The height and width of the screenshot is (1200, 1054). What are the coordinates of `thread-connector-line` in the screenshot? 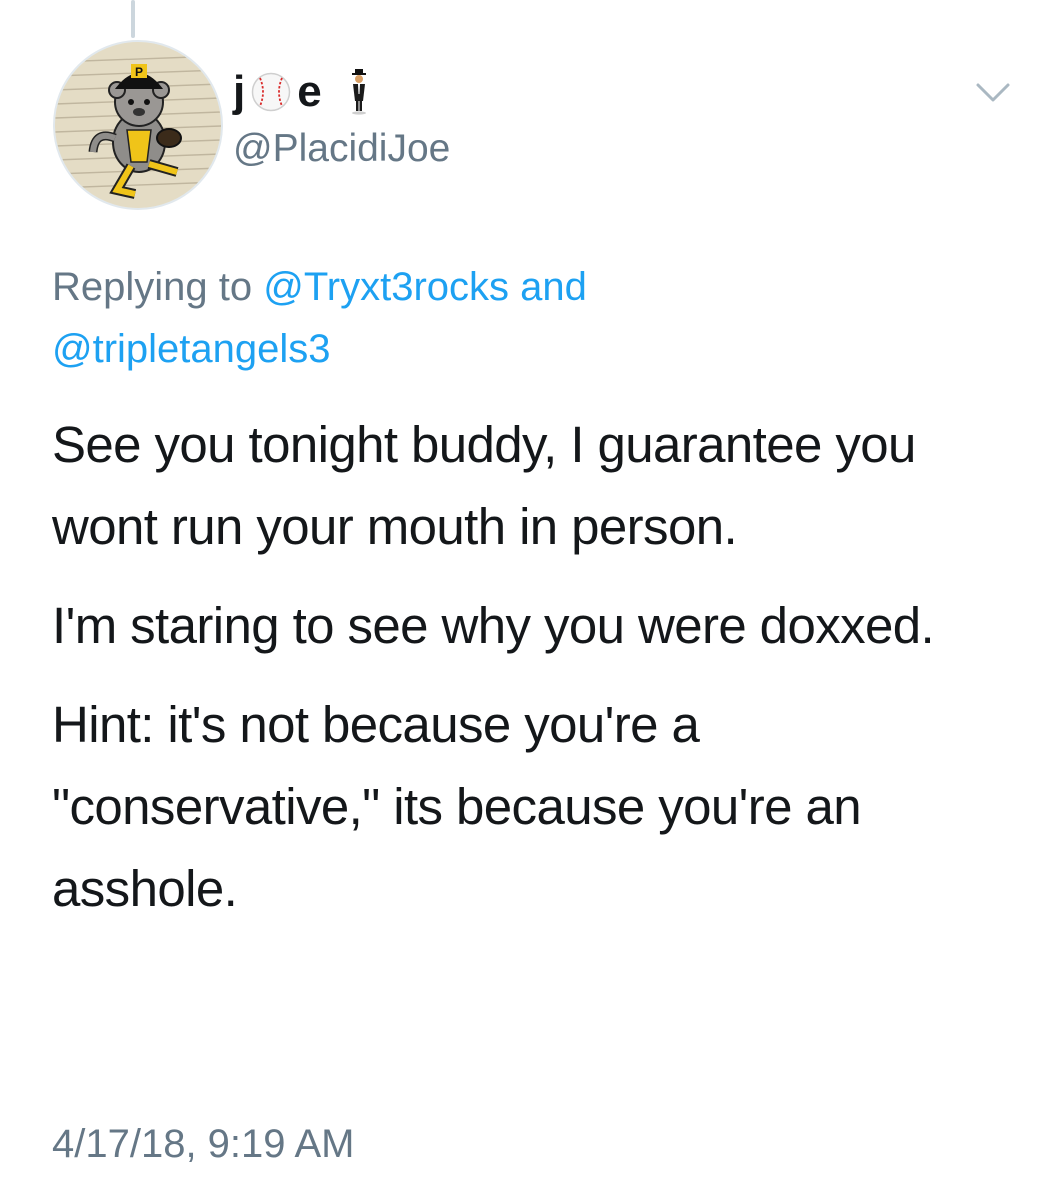 It's located at (133, 19).